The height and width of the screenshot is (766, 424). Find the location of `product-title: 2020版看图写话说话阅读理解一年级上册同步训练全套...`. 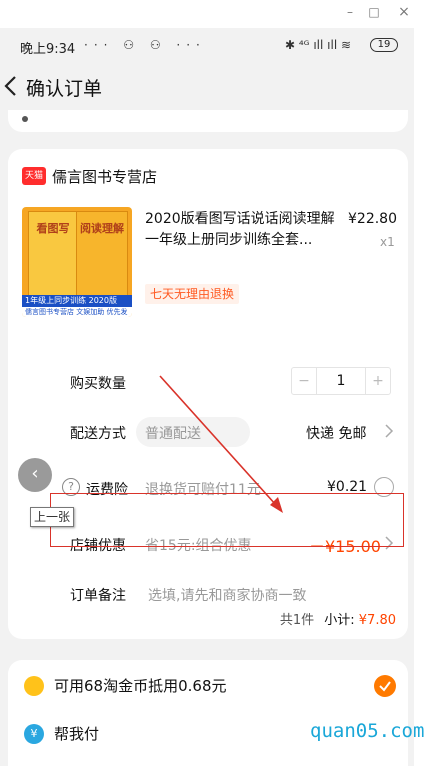

product-title: 2020版看图写话说话阅读理解一年级上册同步训练全套... is located at coordinates (242, 230).